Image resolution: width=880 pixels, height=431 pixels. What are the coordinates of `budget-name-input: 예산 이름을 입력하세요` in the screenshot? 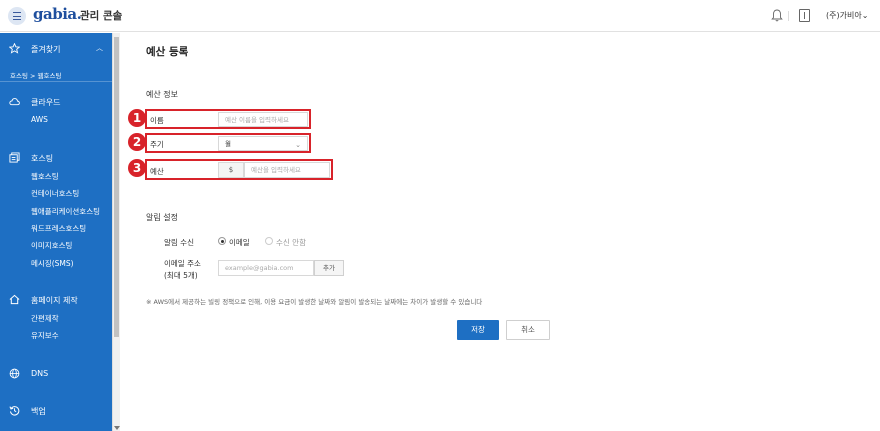 It's located at (263, 119).